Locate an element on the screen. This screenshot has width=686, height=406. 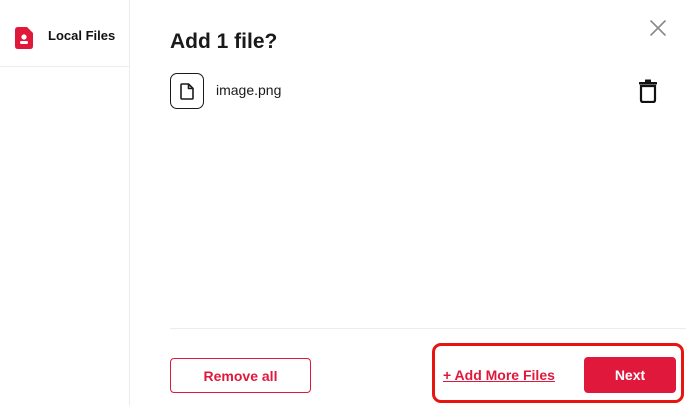
remove-all-button: Remove all is located at coordinates (240, 375).